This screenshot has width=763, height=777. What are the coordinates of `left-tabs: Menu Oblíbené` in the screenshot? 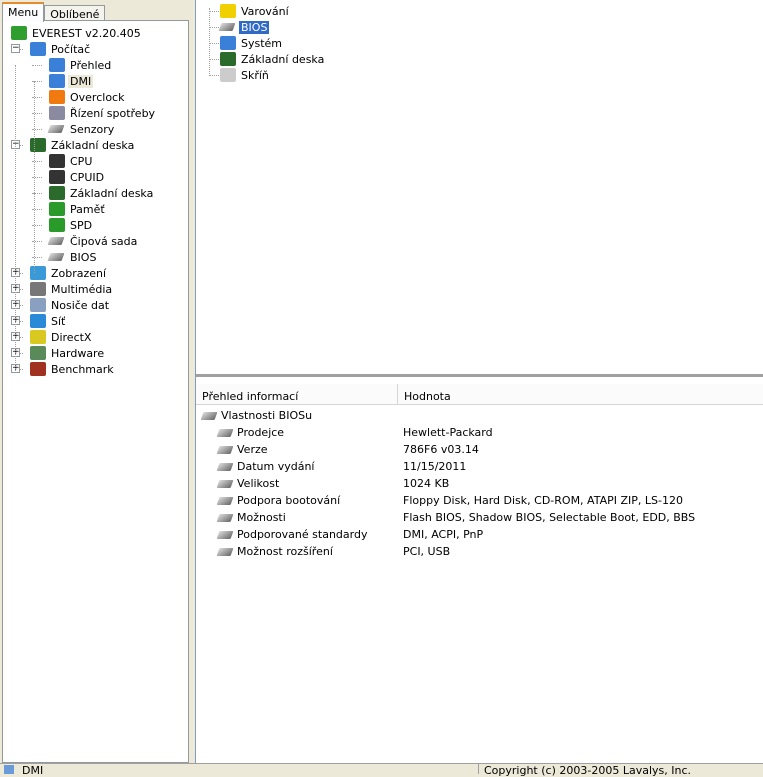 It's located at (54, 12).